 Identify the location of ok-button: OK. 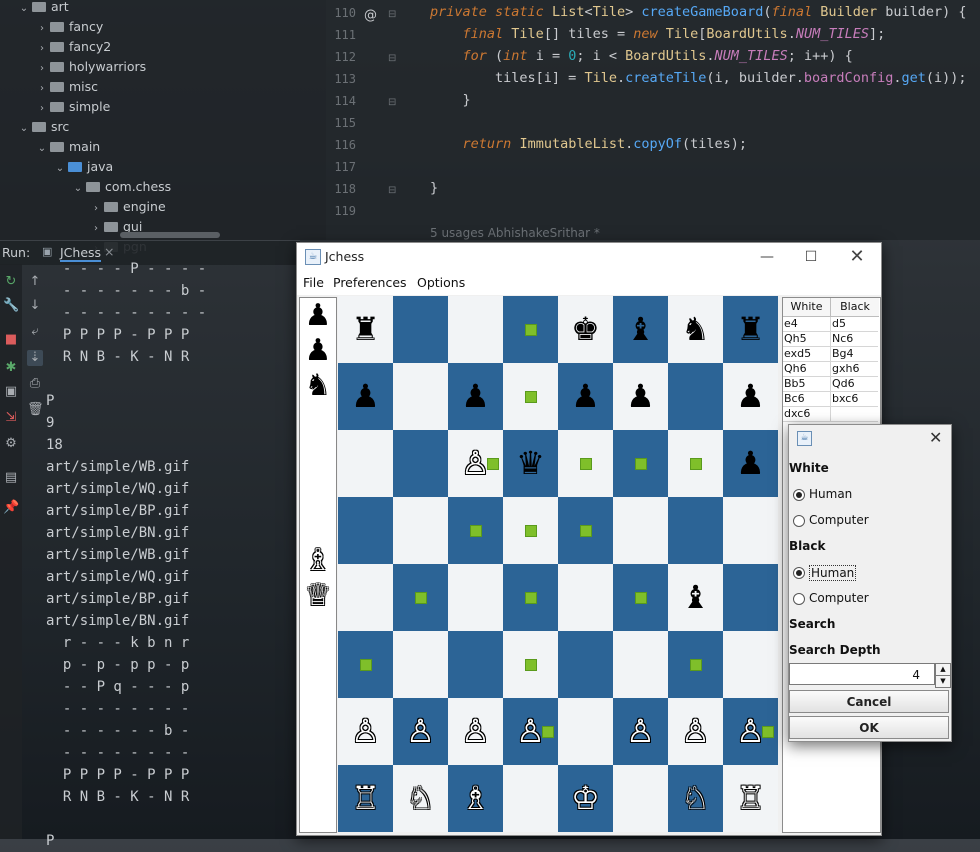
(869, 727).